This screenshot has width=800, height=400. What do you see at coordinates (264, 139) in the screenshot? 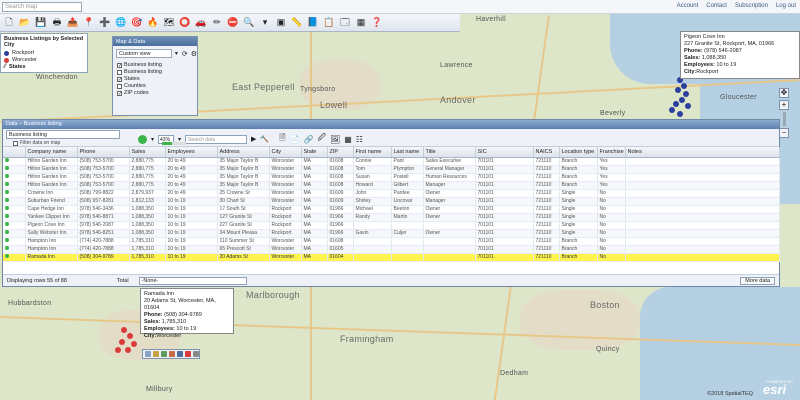
I see `tools-icon: 🔨` at bounding box center [264, 139].